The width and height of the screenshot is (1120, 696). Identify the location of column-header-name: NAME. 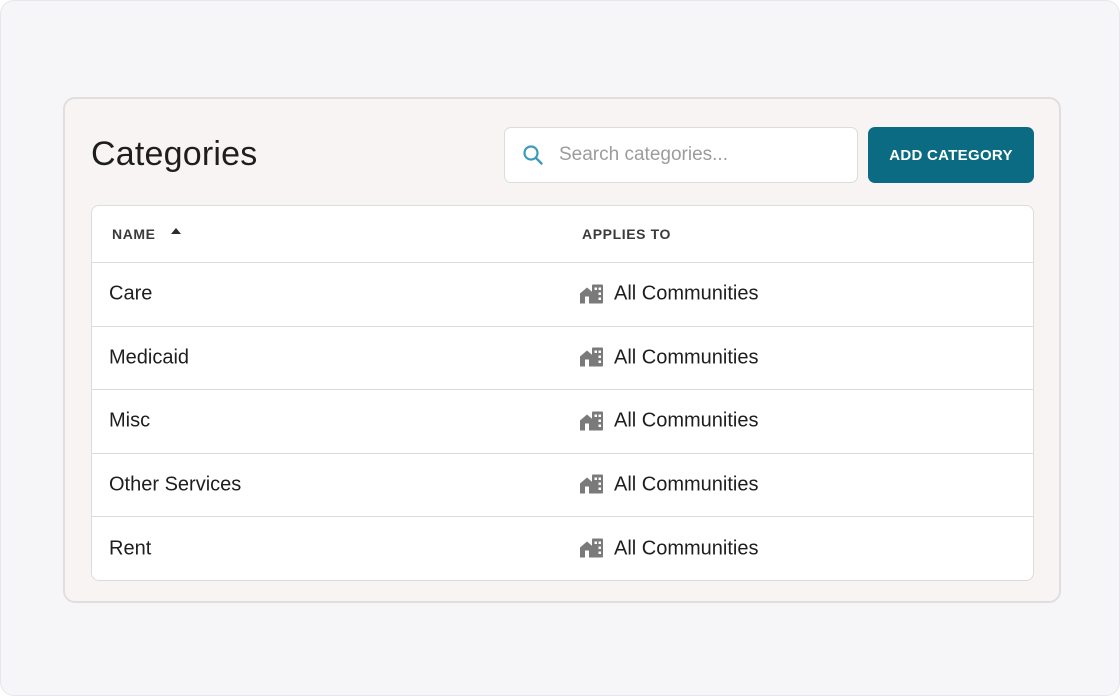
(147, 234).